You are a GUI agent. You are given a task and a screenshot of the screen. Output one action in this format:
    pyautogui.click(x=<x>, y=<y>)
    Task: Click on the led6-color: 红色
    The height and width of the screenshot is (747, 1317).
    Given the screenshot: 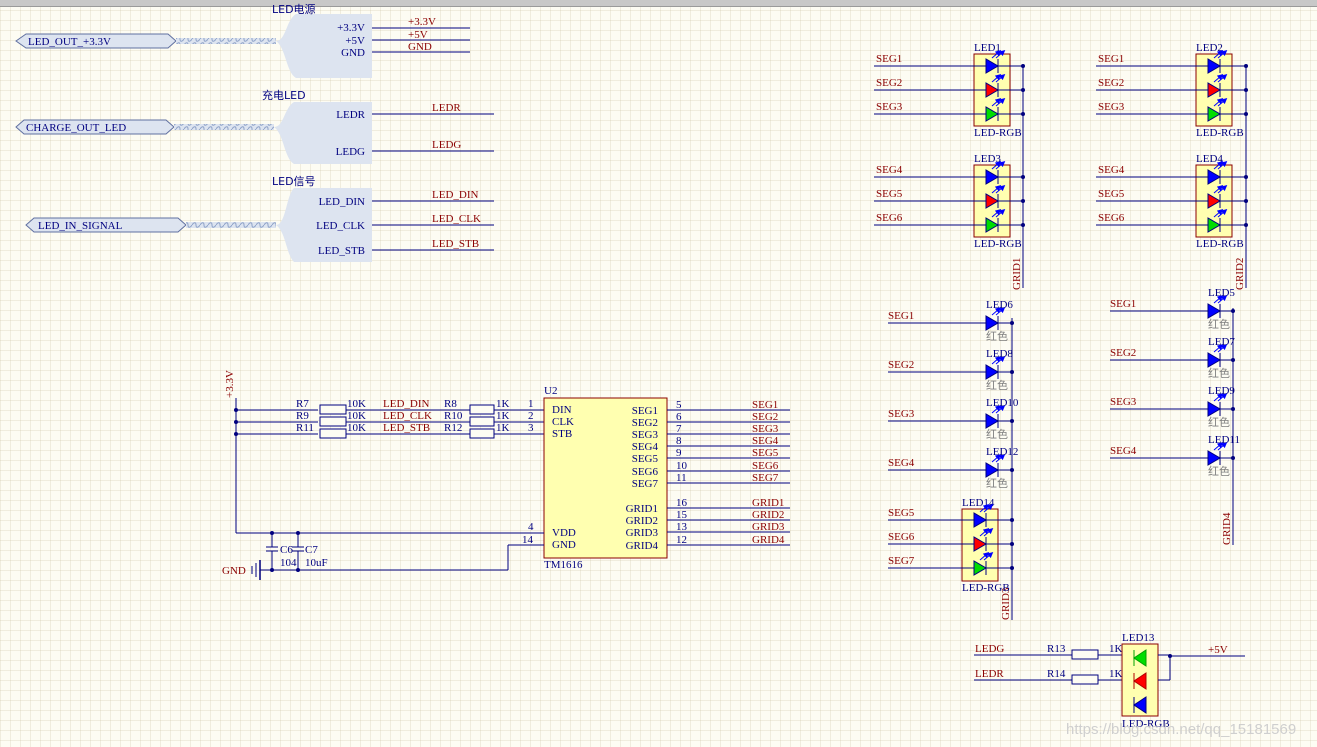 What is the action you would take?
    pyautogui.click(x=997, y=336)
    